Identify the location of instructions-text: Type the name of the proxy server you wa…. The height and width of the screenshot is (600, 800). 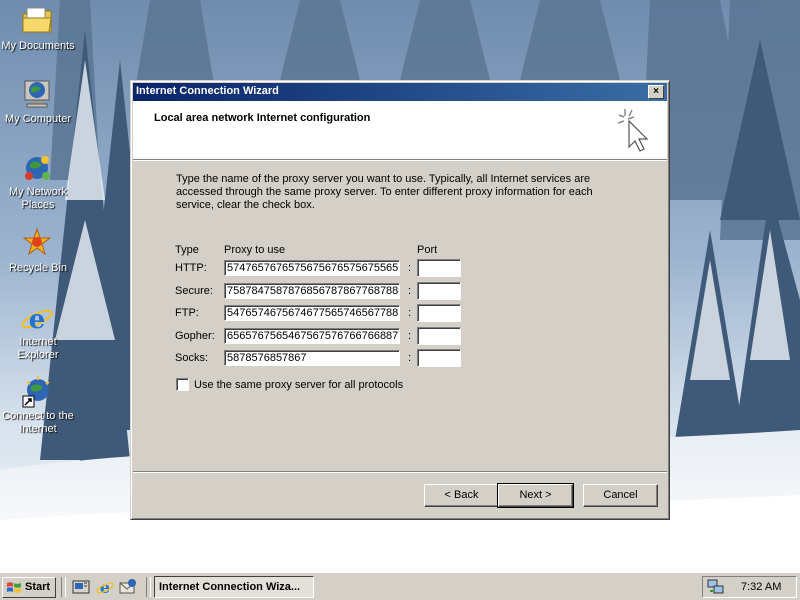
(384, 192).